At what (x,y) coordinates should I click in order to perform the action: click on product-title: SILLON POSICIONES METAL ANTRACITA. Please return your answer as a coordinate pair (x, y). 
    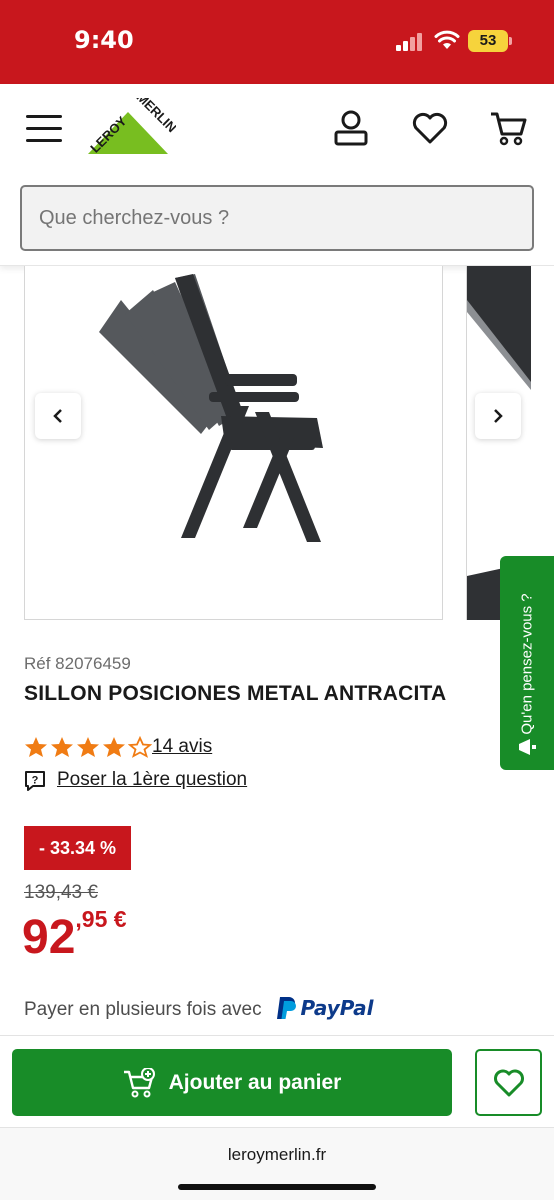
    Looking at the image, I should click on (235, 693).